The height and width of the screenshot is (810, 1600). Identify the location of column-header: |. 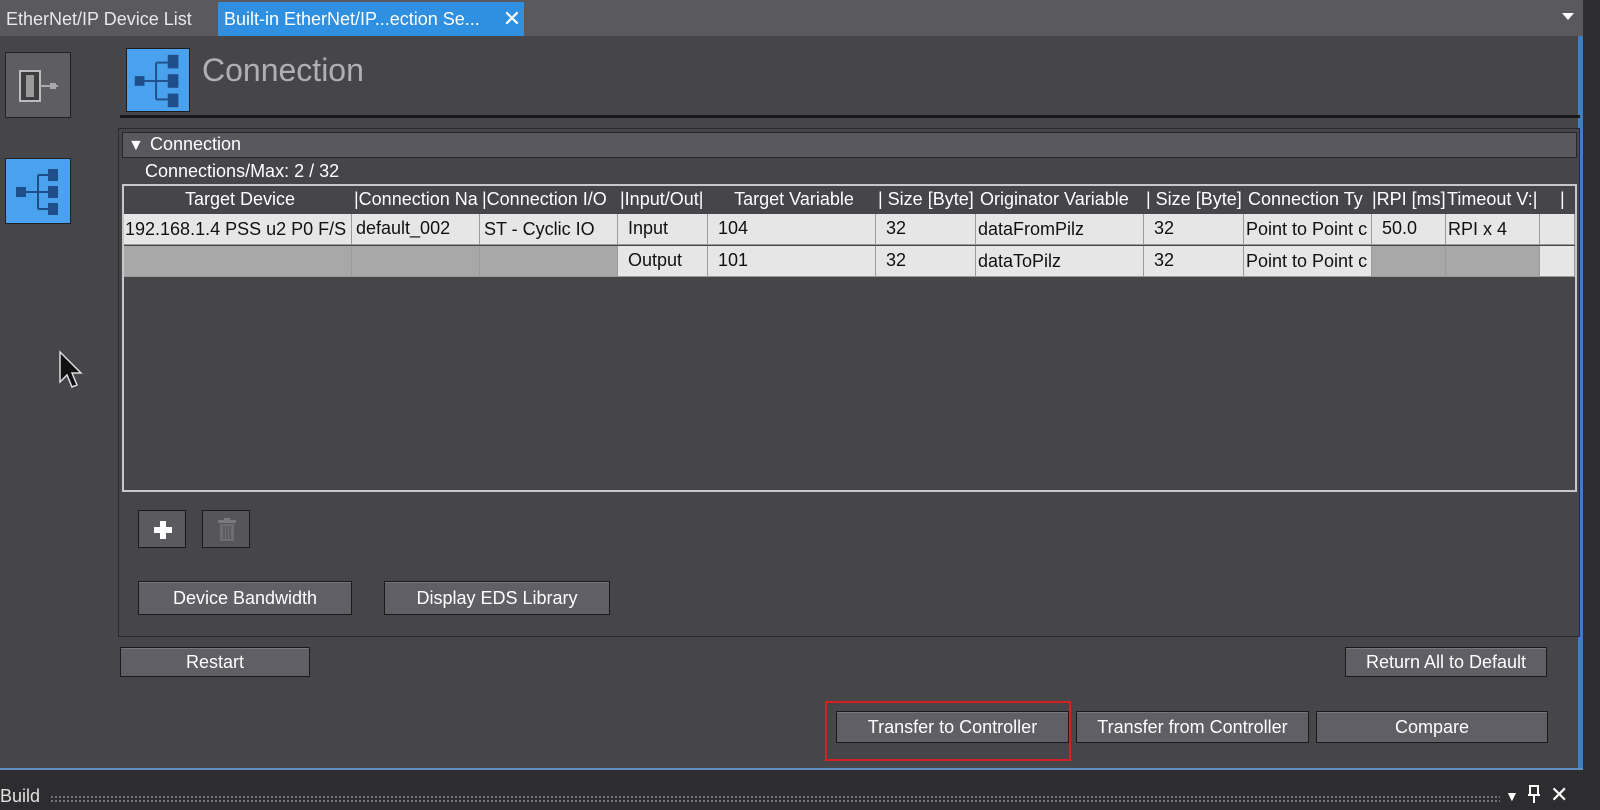
(1567, 199).